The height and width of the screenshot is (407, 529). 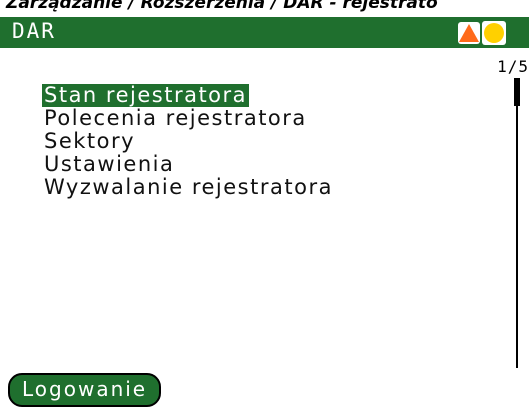 I want to click on status-circle-icon, so click(x=494, y=33).